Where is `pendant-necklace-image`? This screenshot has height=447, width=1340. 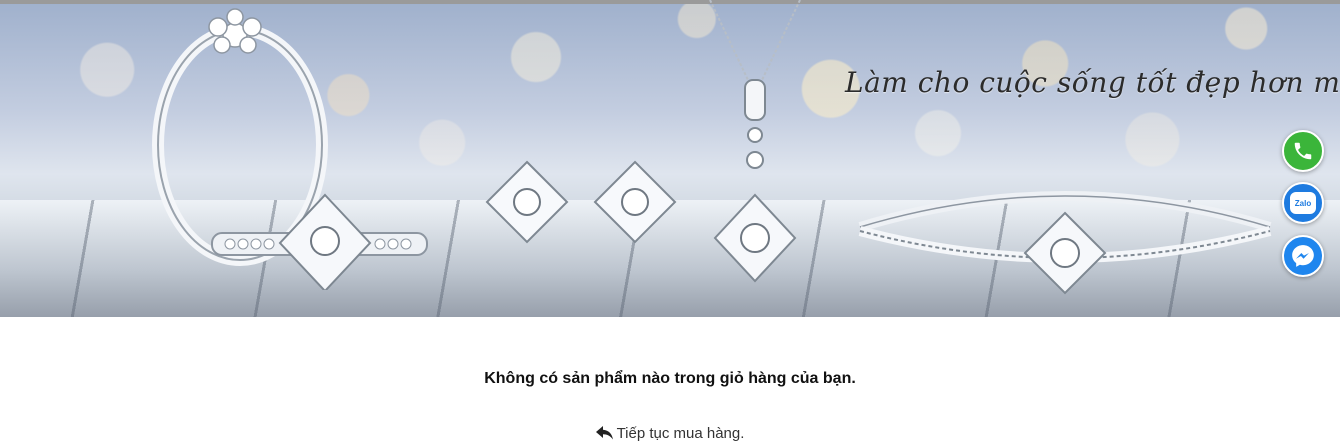 pendant-necklace-image is located at coordinates (755, 141).